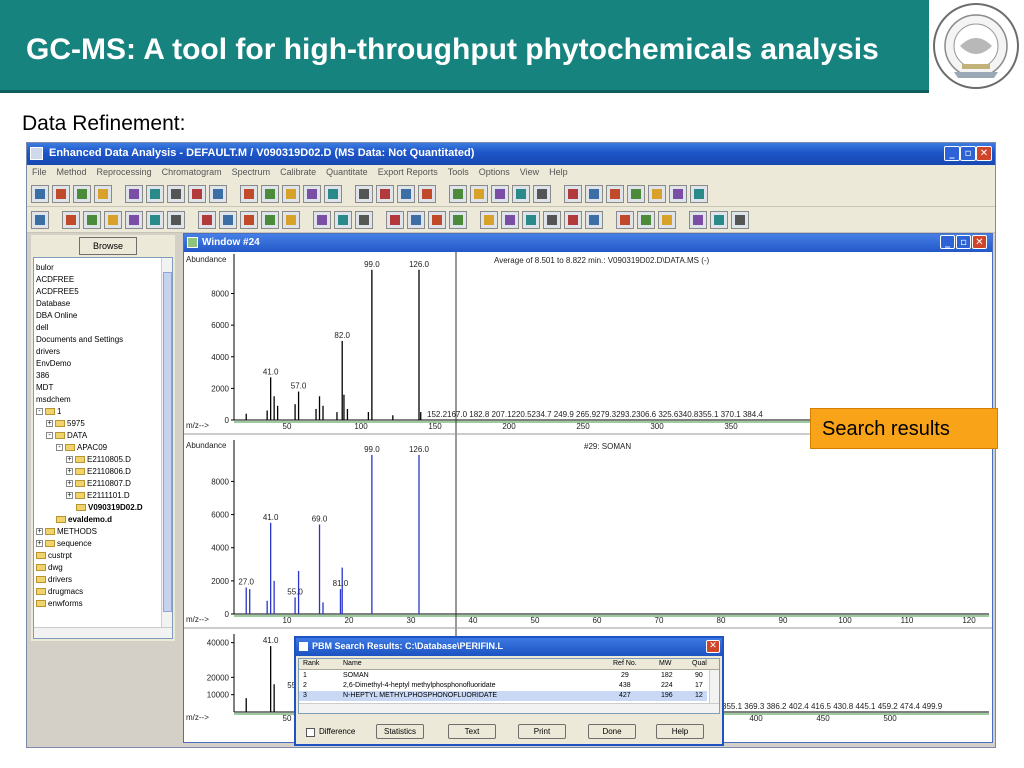 The height and width of the screenshot is (768, 1024). What do you see at coordinates (166, 448) in the screenshot?
I see `tree-vertical-scrollbar` at bounding box center [166, 448].